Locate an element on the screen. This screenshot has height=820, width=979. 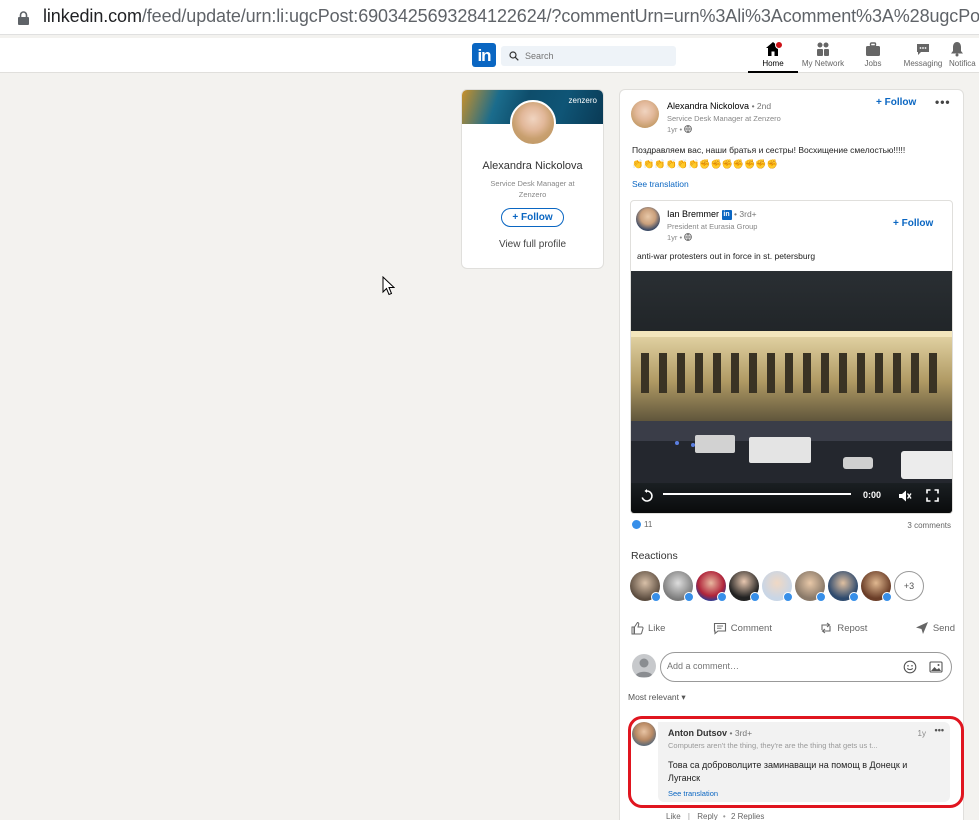
profile-avatar is located at coordinates (533, 123).